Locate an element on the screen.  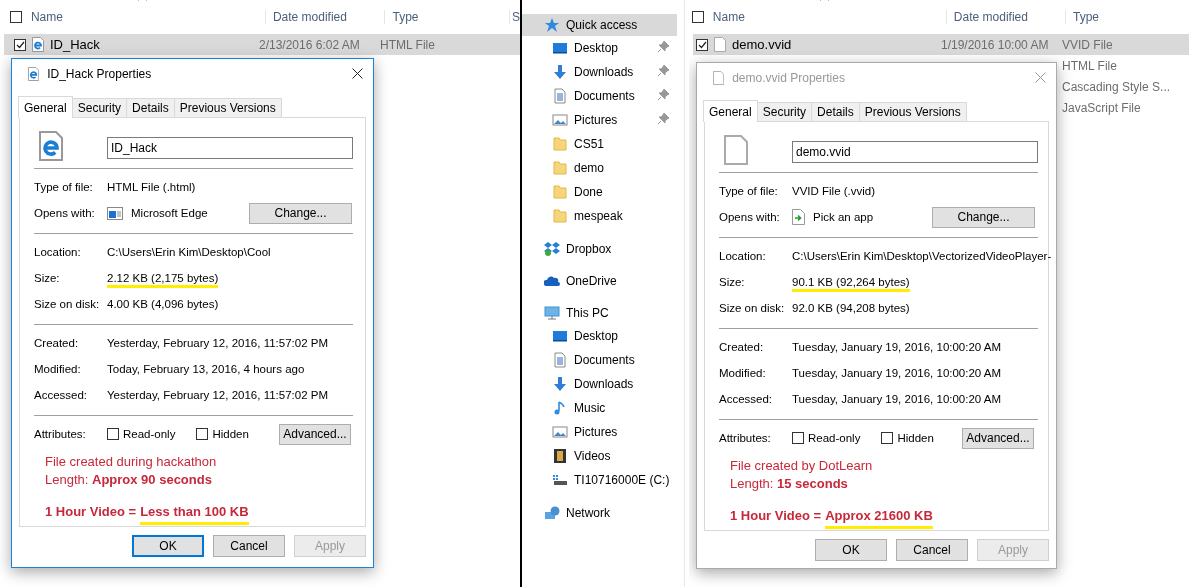
property-value: Pick an app is located at coordinates (844, 217).